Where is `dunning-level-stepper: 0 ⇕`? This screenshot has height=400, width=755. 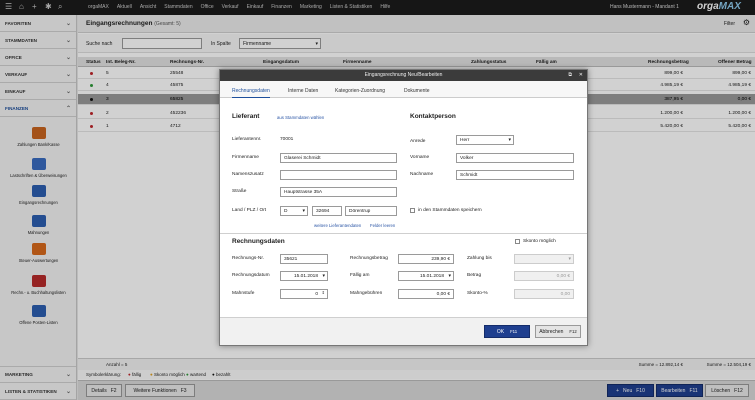 dunning-level-stepper: 0 ⇕ is located at coordinates (304, 294).